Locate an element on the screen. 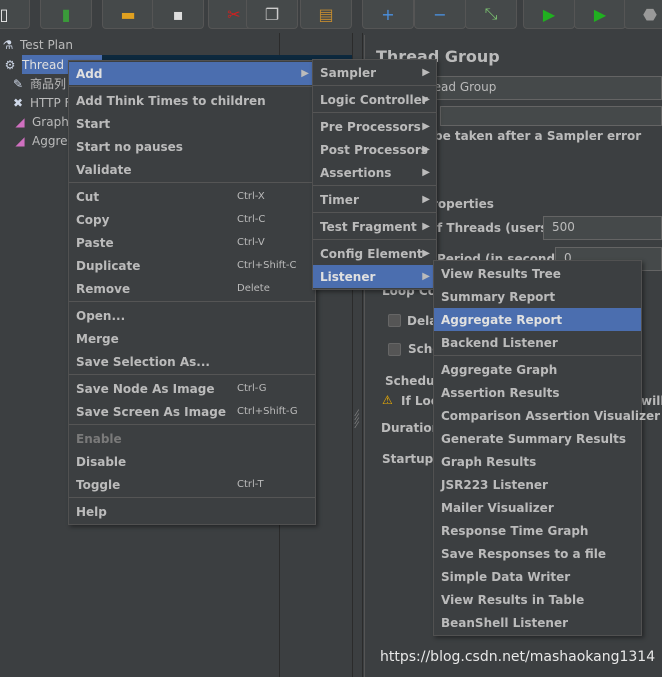 The height and width of the screenshot is (677, 662). menu-item-label: Comparison Assertion Visualizer is located at coordinates (551, 415).